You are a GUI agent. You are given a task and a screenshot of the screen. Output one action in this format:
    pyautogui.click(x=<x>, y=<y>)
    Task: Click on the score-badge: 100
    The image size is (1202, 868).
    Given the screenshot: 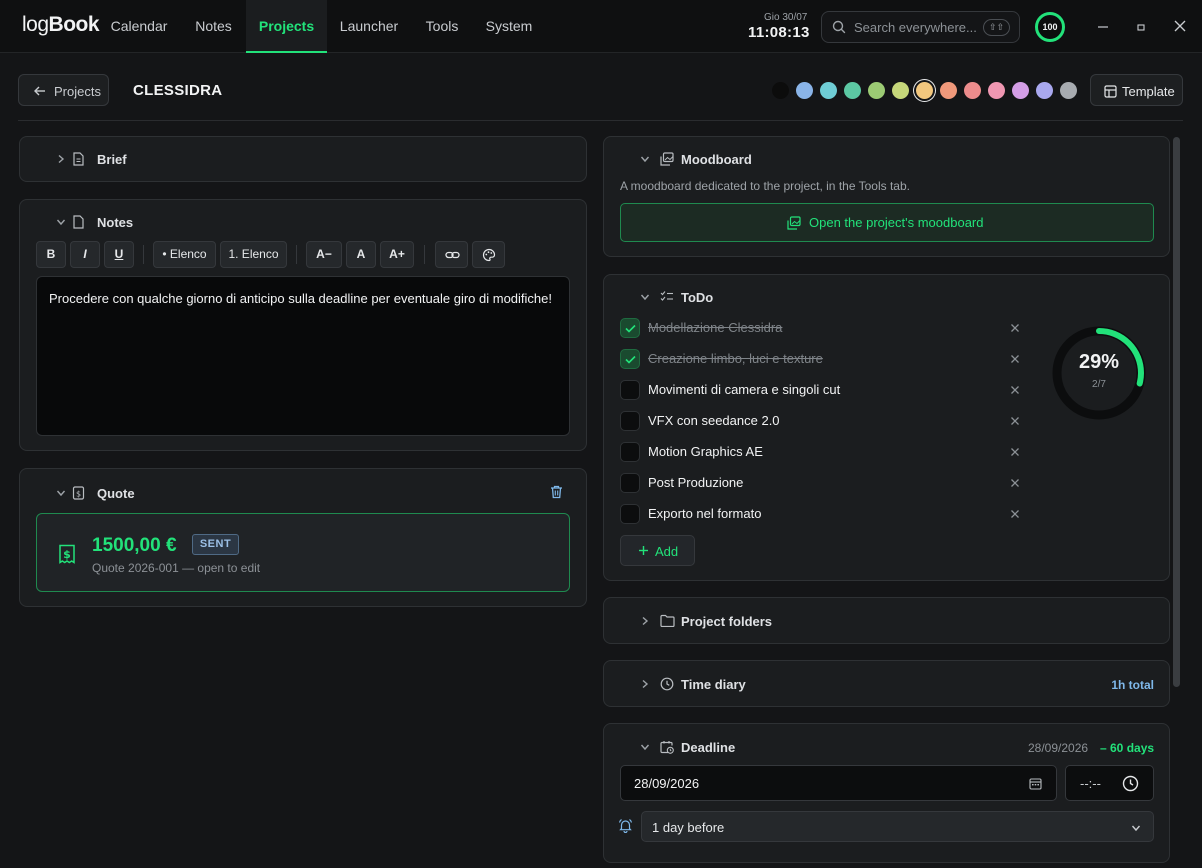 What is the action you would take?
    pyautogui.click(x=1050, y=27)
    